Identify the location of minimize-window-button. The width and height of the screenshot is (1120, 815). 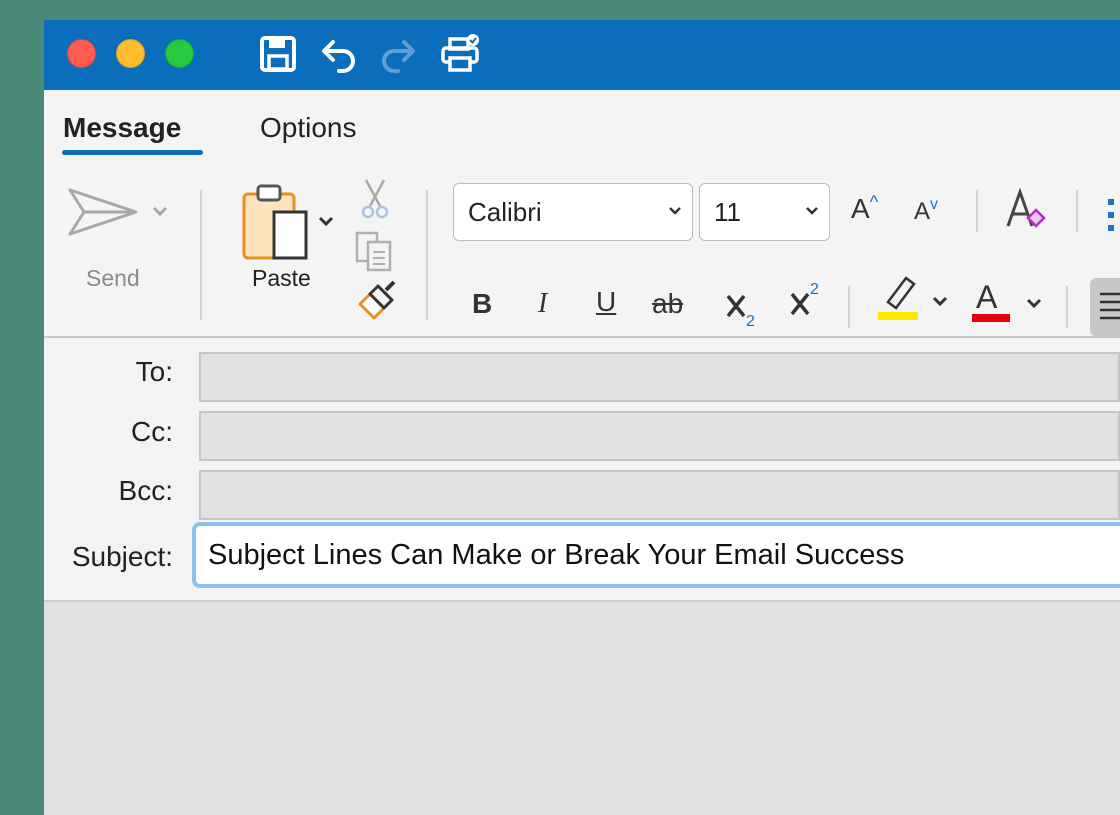
(130, 53).